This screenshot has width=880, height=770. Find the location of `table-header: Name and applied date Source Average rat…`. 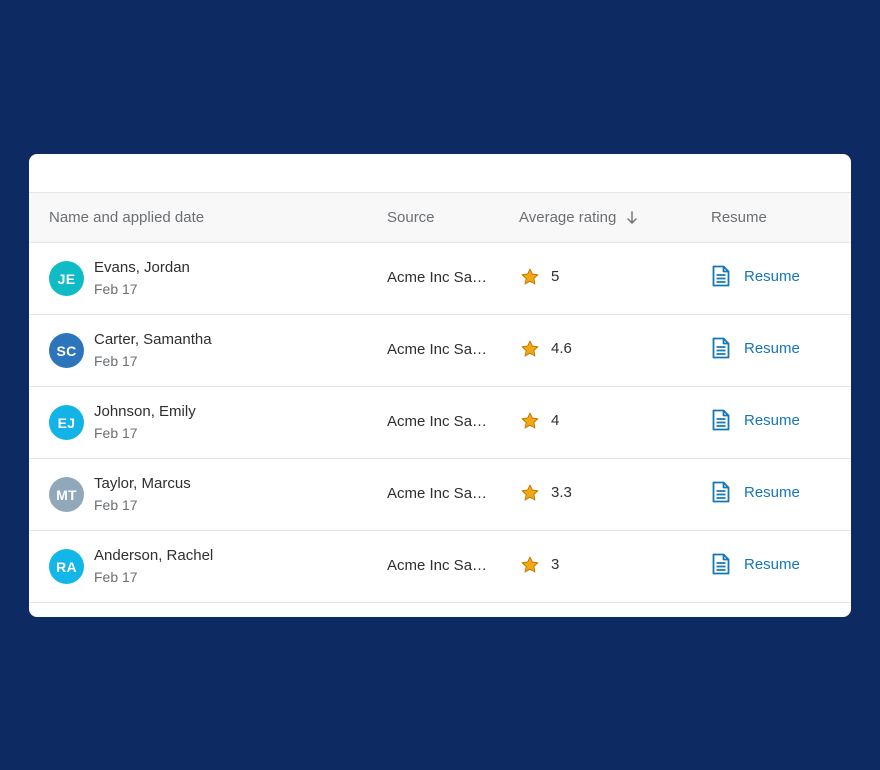

table-header: Name and applied date Source Average rat… is located at coordinates (440, 218).